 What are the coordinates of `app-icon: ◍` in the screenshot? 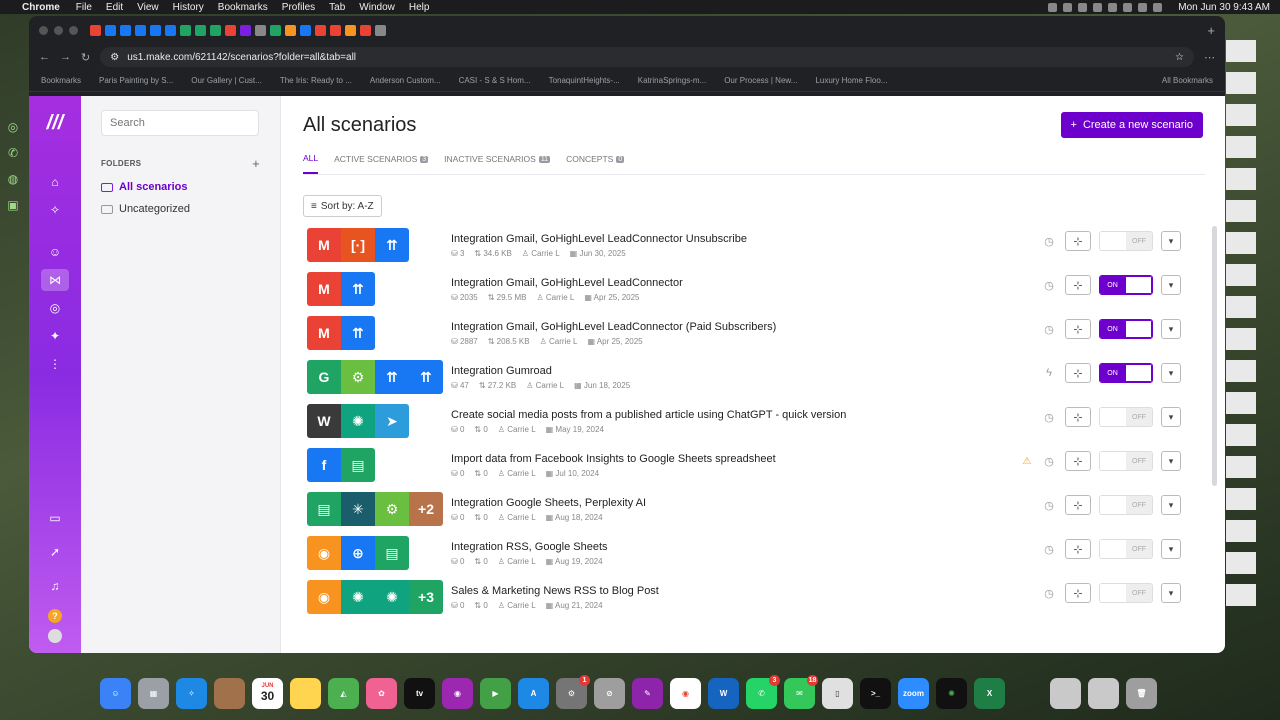 It's located at (13, 179).